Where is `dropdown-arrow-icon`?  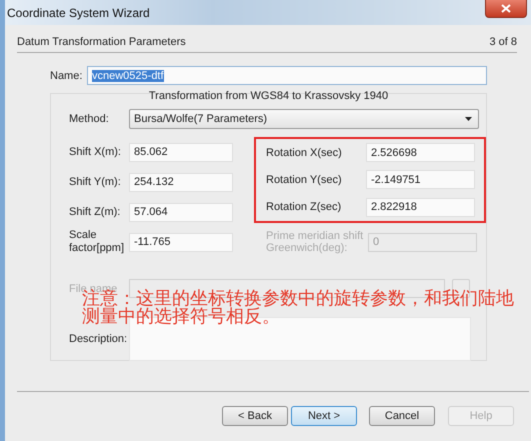
dropdown-arrow-icon is located at coordinates (468, 119).